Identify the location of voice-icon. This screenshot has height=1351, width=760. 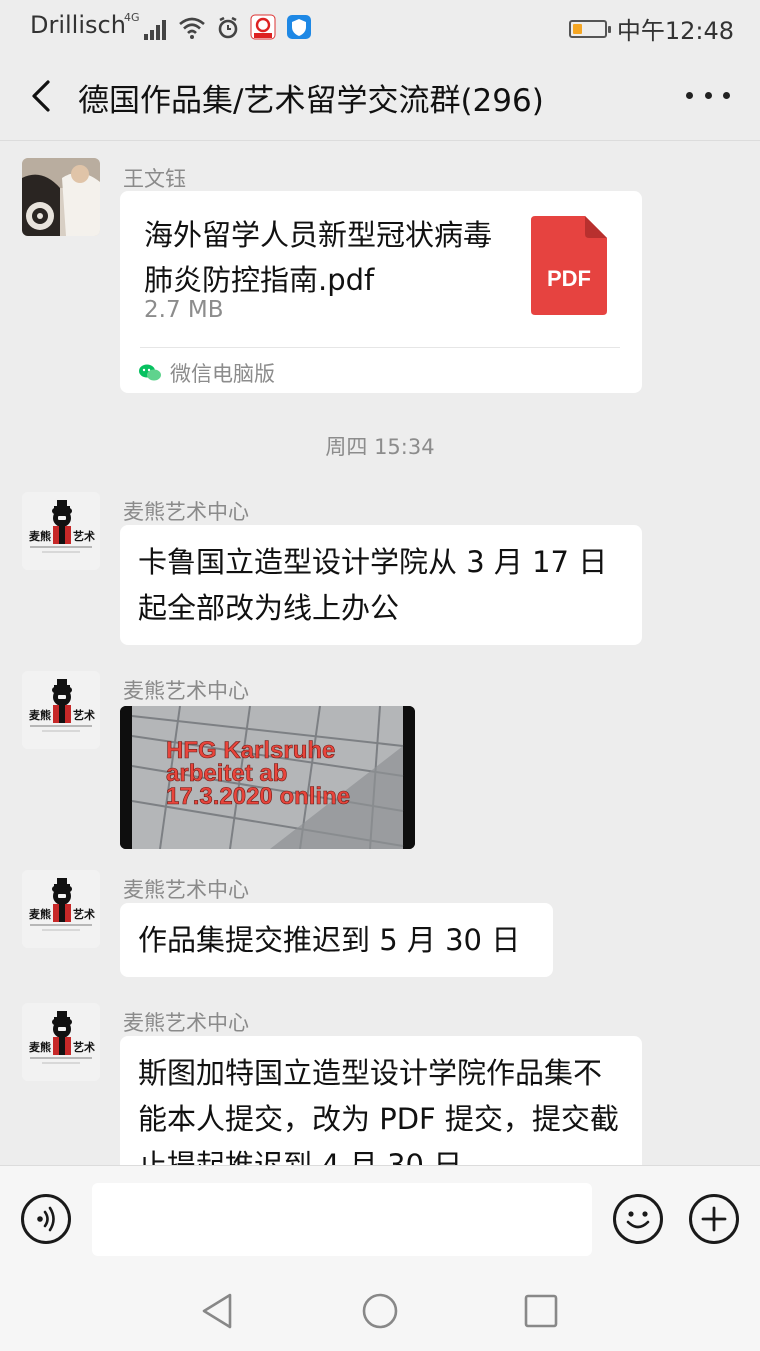
(46, 1219).